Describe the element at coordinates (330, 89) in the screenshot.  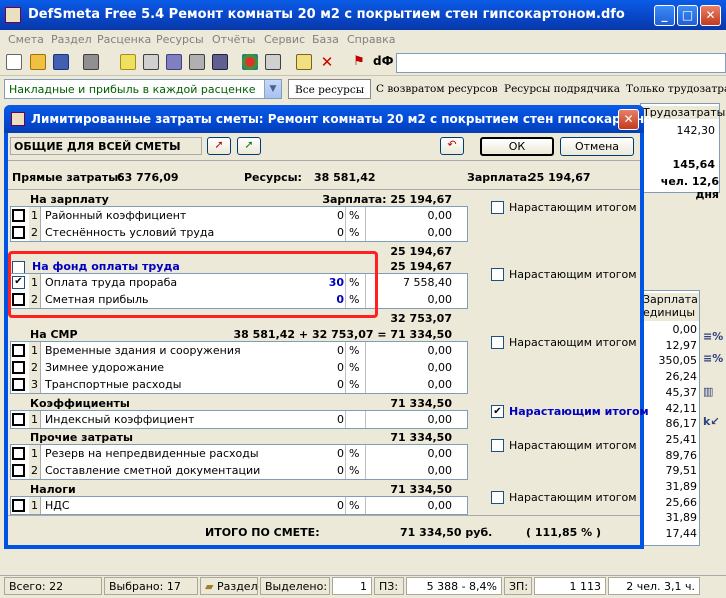
I see `tab-all-resources: Все ресурсы` at that location.